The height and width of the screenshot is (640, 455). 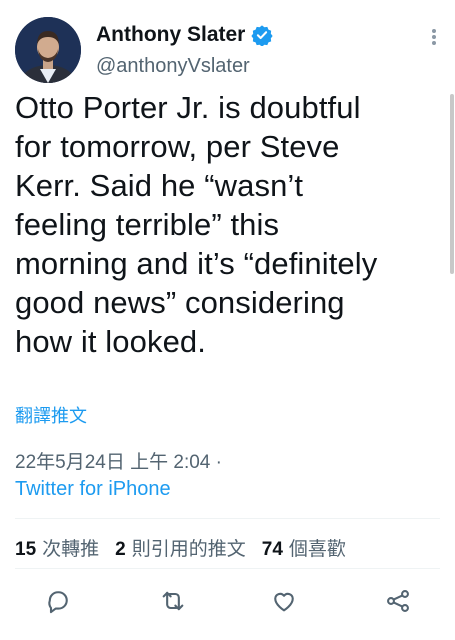 I want to click on author-name: Anthony Slater, so click(x=170, y=35).